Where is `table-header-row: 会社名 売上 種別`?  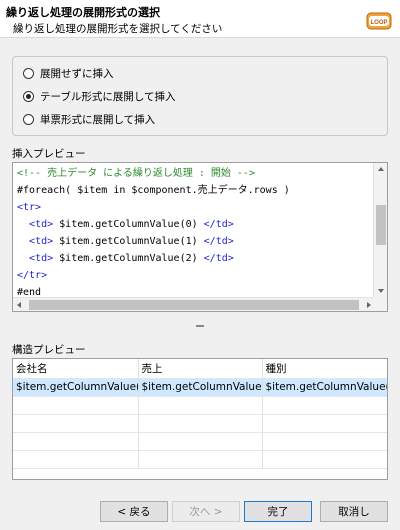 table-header-row: 会社名 売上 種別 is located at coordinates (200, 369).